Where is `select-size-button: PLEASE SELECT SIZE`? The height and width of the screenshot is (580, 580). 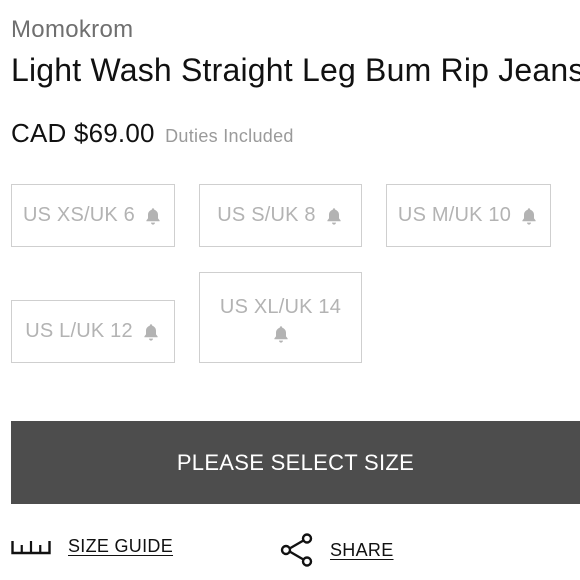 select-size-button: PLEASE SELECT SIZE is located at coordinates (295, 462).